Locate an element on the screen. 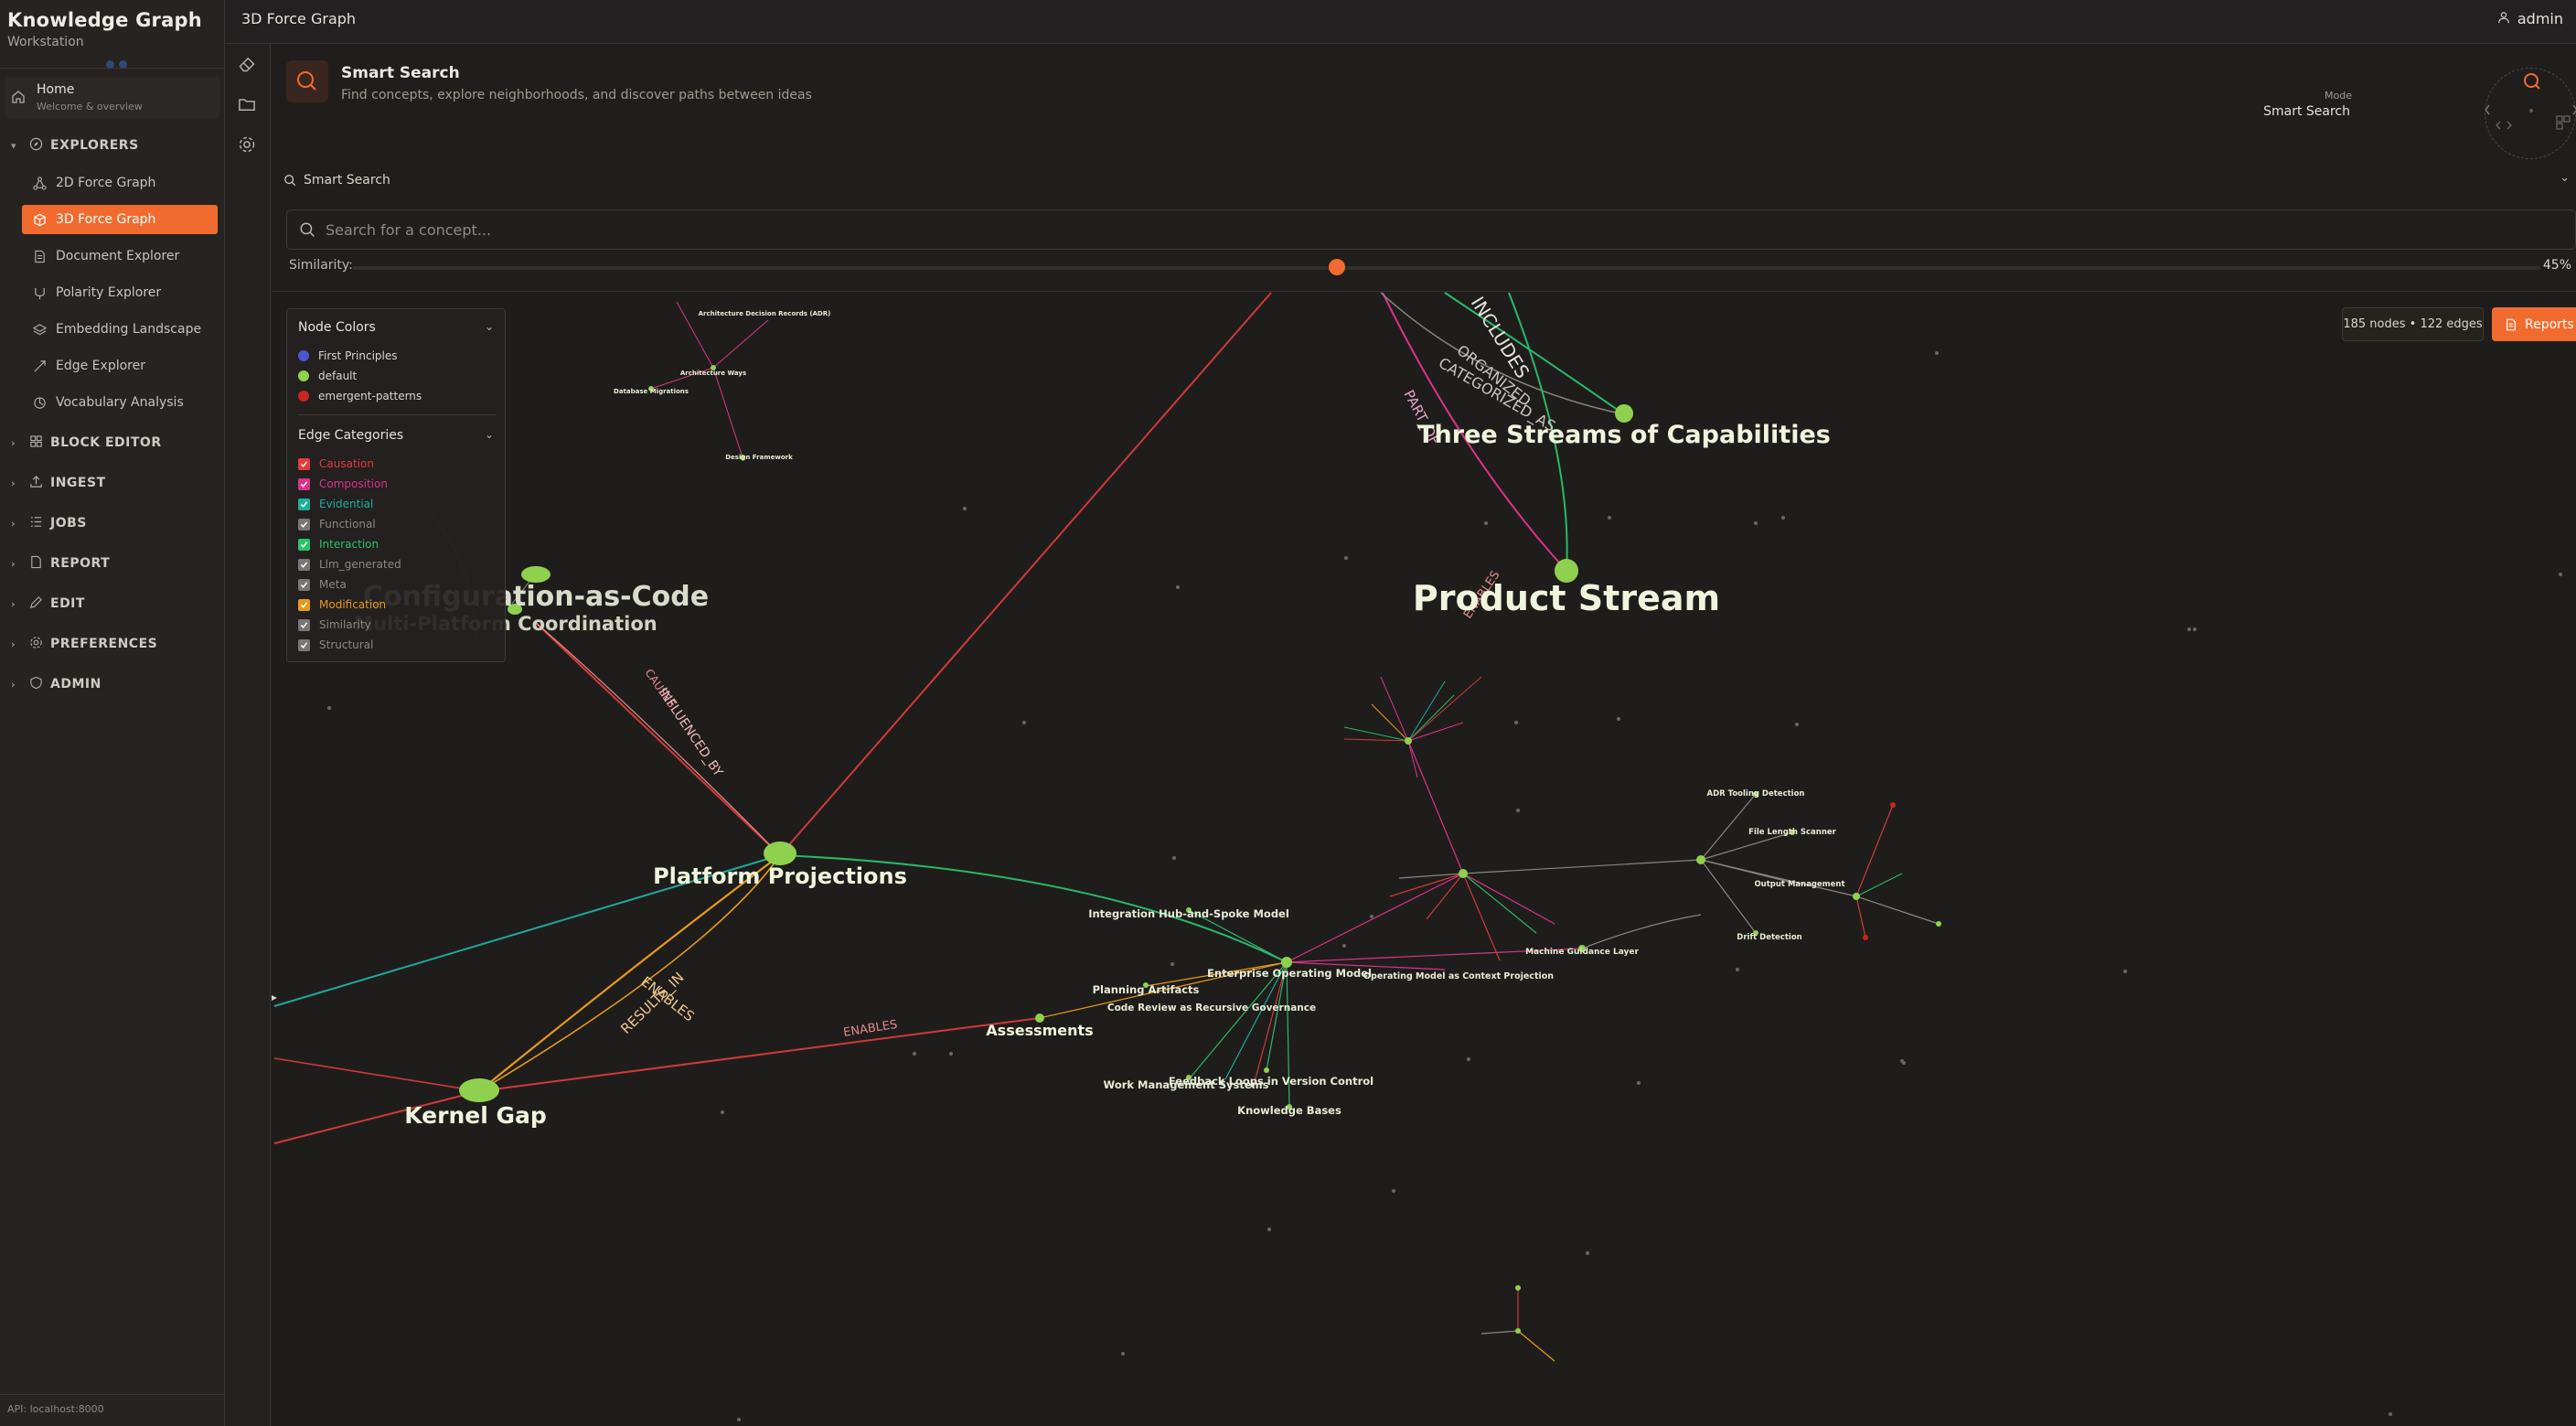  list-icon is located at coordinates (36, 523).